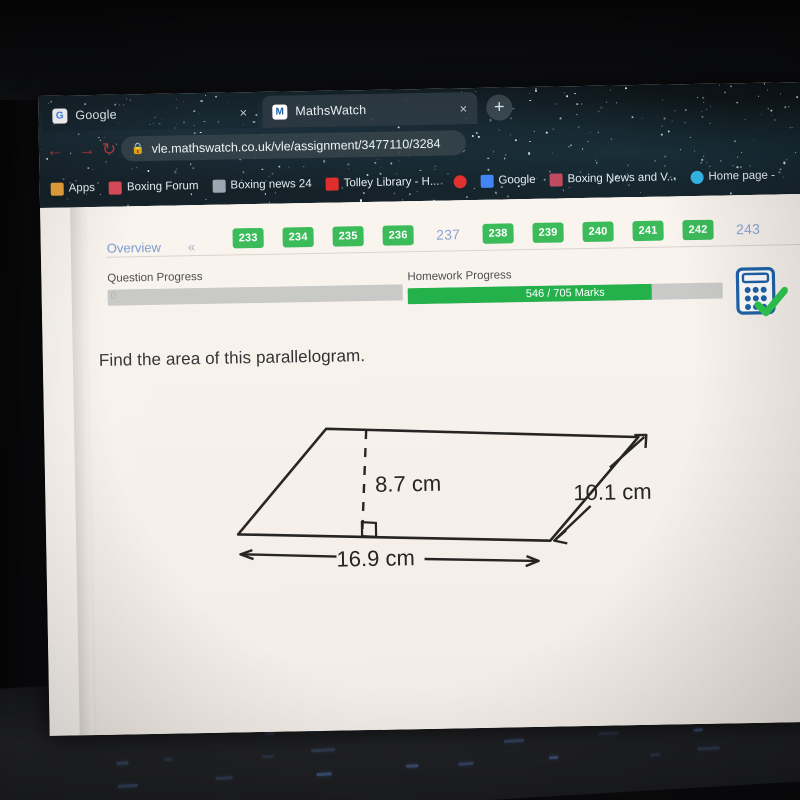 The height and width of the screenshot is (800, 800). Describe the element at coordinates (150, 113) in the screenshot. I see `browser-tab-google: G Google ×` at that location.